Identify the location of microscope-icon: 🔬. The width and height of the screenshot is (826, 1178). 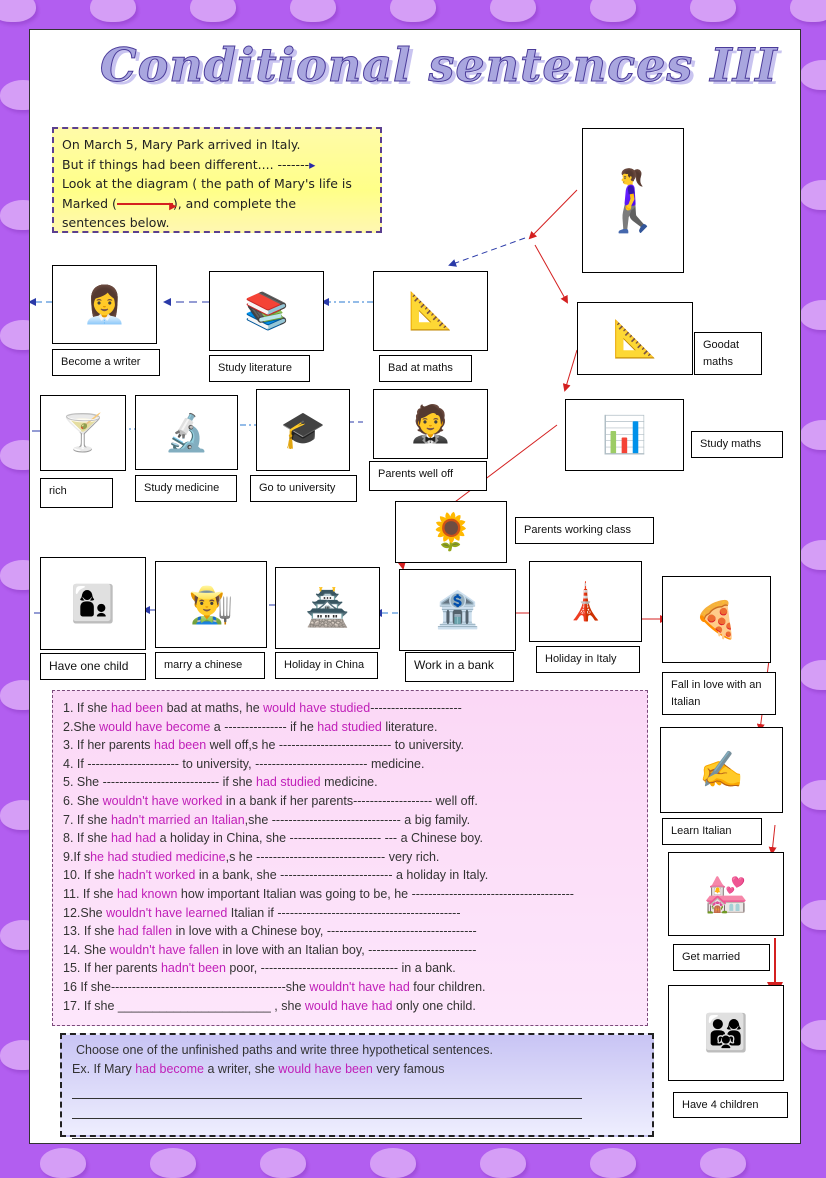
(186, 432).